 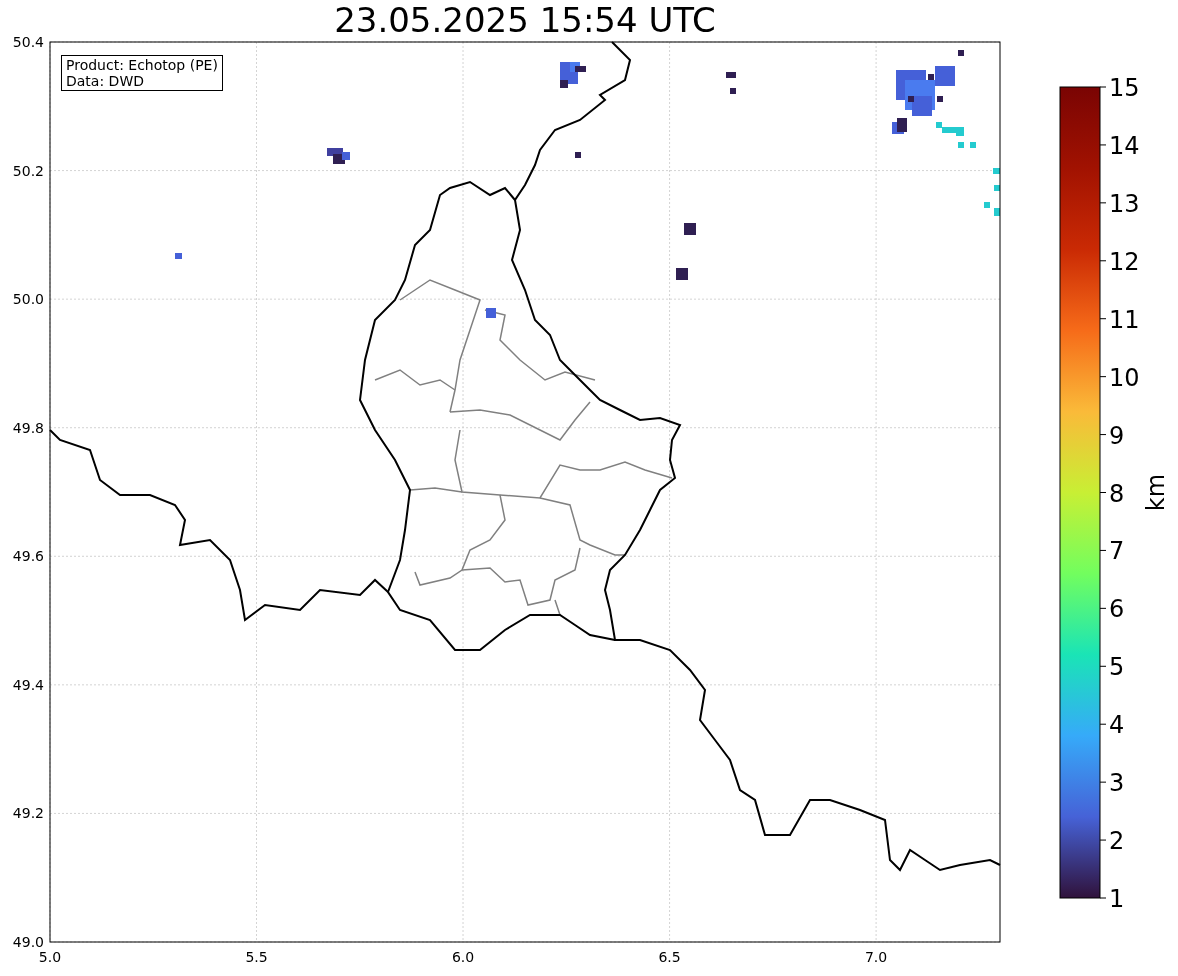 What do you see at coordinates (1124, 377) in the screenshot?
I see `colorbar-tick-label: 10` at bounding box center [1124, 377].